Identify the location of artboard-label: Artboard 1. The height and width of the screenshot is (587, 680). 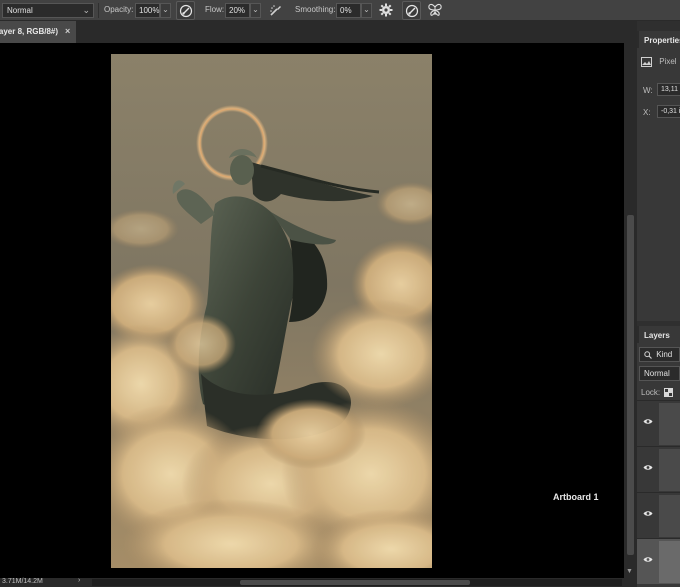
(576, 497).